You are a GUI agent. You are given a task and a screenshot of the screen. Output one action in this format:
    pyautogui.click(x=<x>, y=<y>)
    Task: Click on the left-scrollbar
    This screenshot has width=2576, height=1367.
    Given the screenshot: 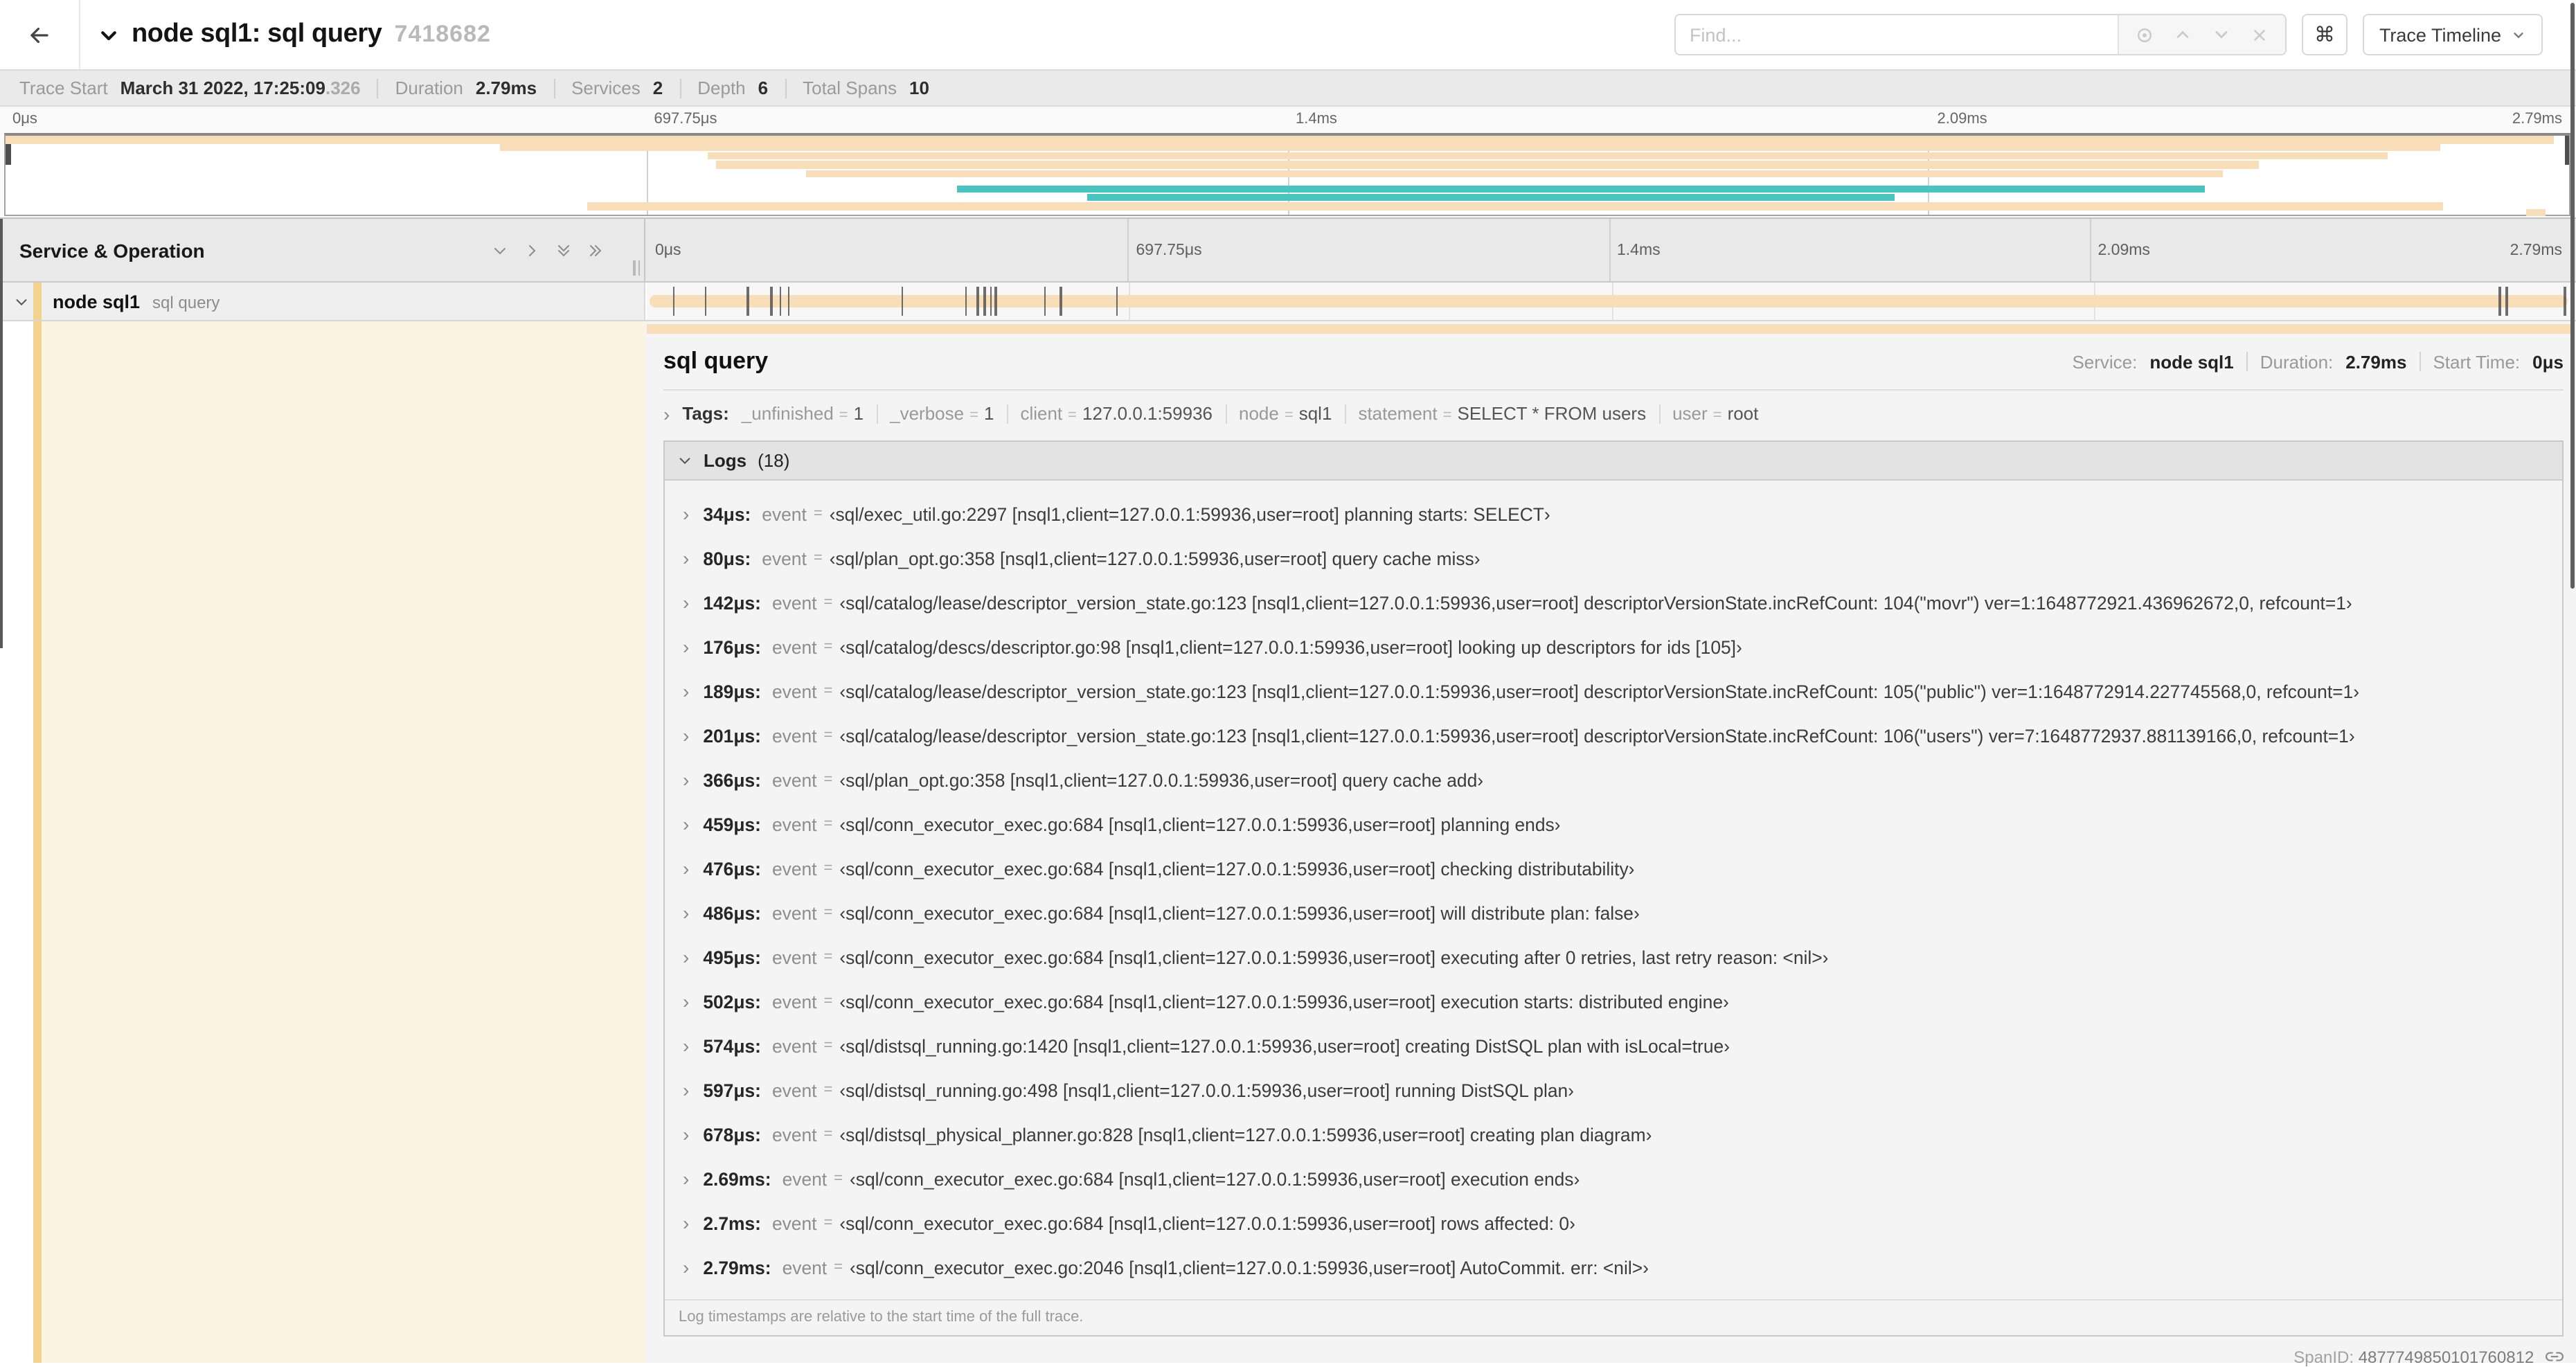 What is the action you would take?
    pyautogui.click(x=1, y=433)
    